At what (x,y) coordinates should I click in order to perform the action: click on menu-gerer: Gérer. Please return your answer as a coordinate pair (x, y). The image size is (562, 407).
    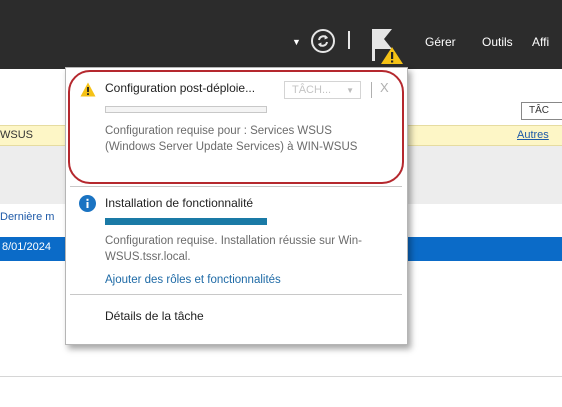
    Looking at the image, I should click on (440, 42).